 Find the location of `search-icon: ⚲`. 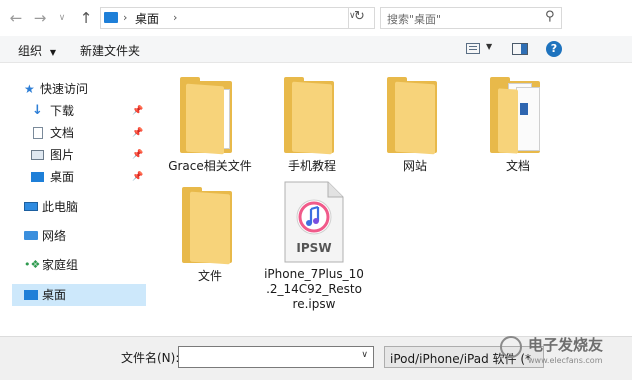

search-icon: ⚲ is located at coordinates (550, 16).